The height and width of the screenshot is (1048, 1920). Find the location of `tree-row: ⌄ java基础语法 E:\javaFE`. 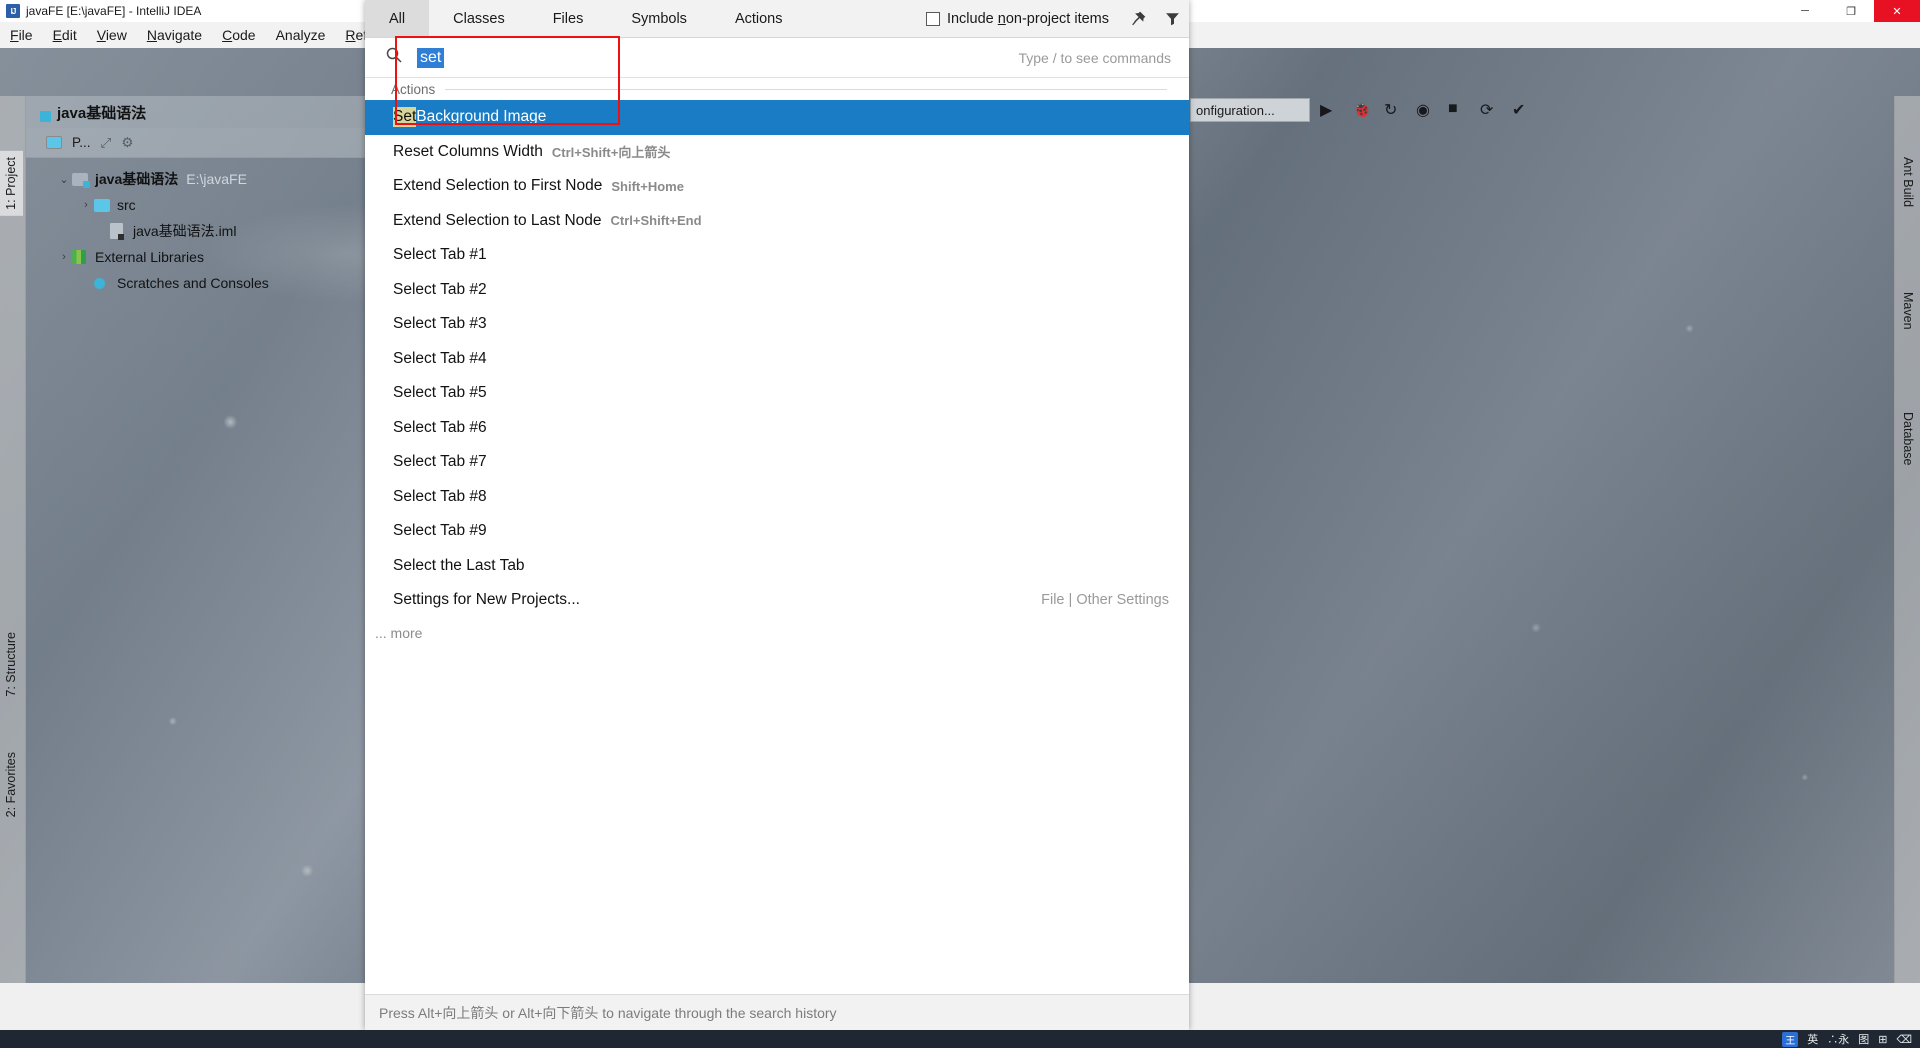

tree-row: ⌄ java基础语法 E:\javaFE is located at coordinates (197, 179).